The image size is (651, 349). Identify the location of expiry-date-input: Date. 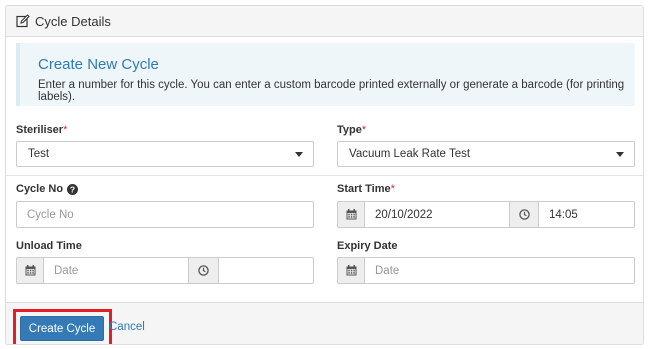
(499, 270).